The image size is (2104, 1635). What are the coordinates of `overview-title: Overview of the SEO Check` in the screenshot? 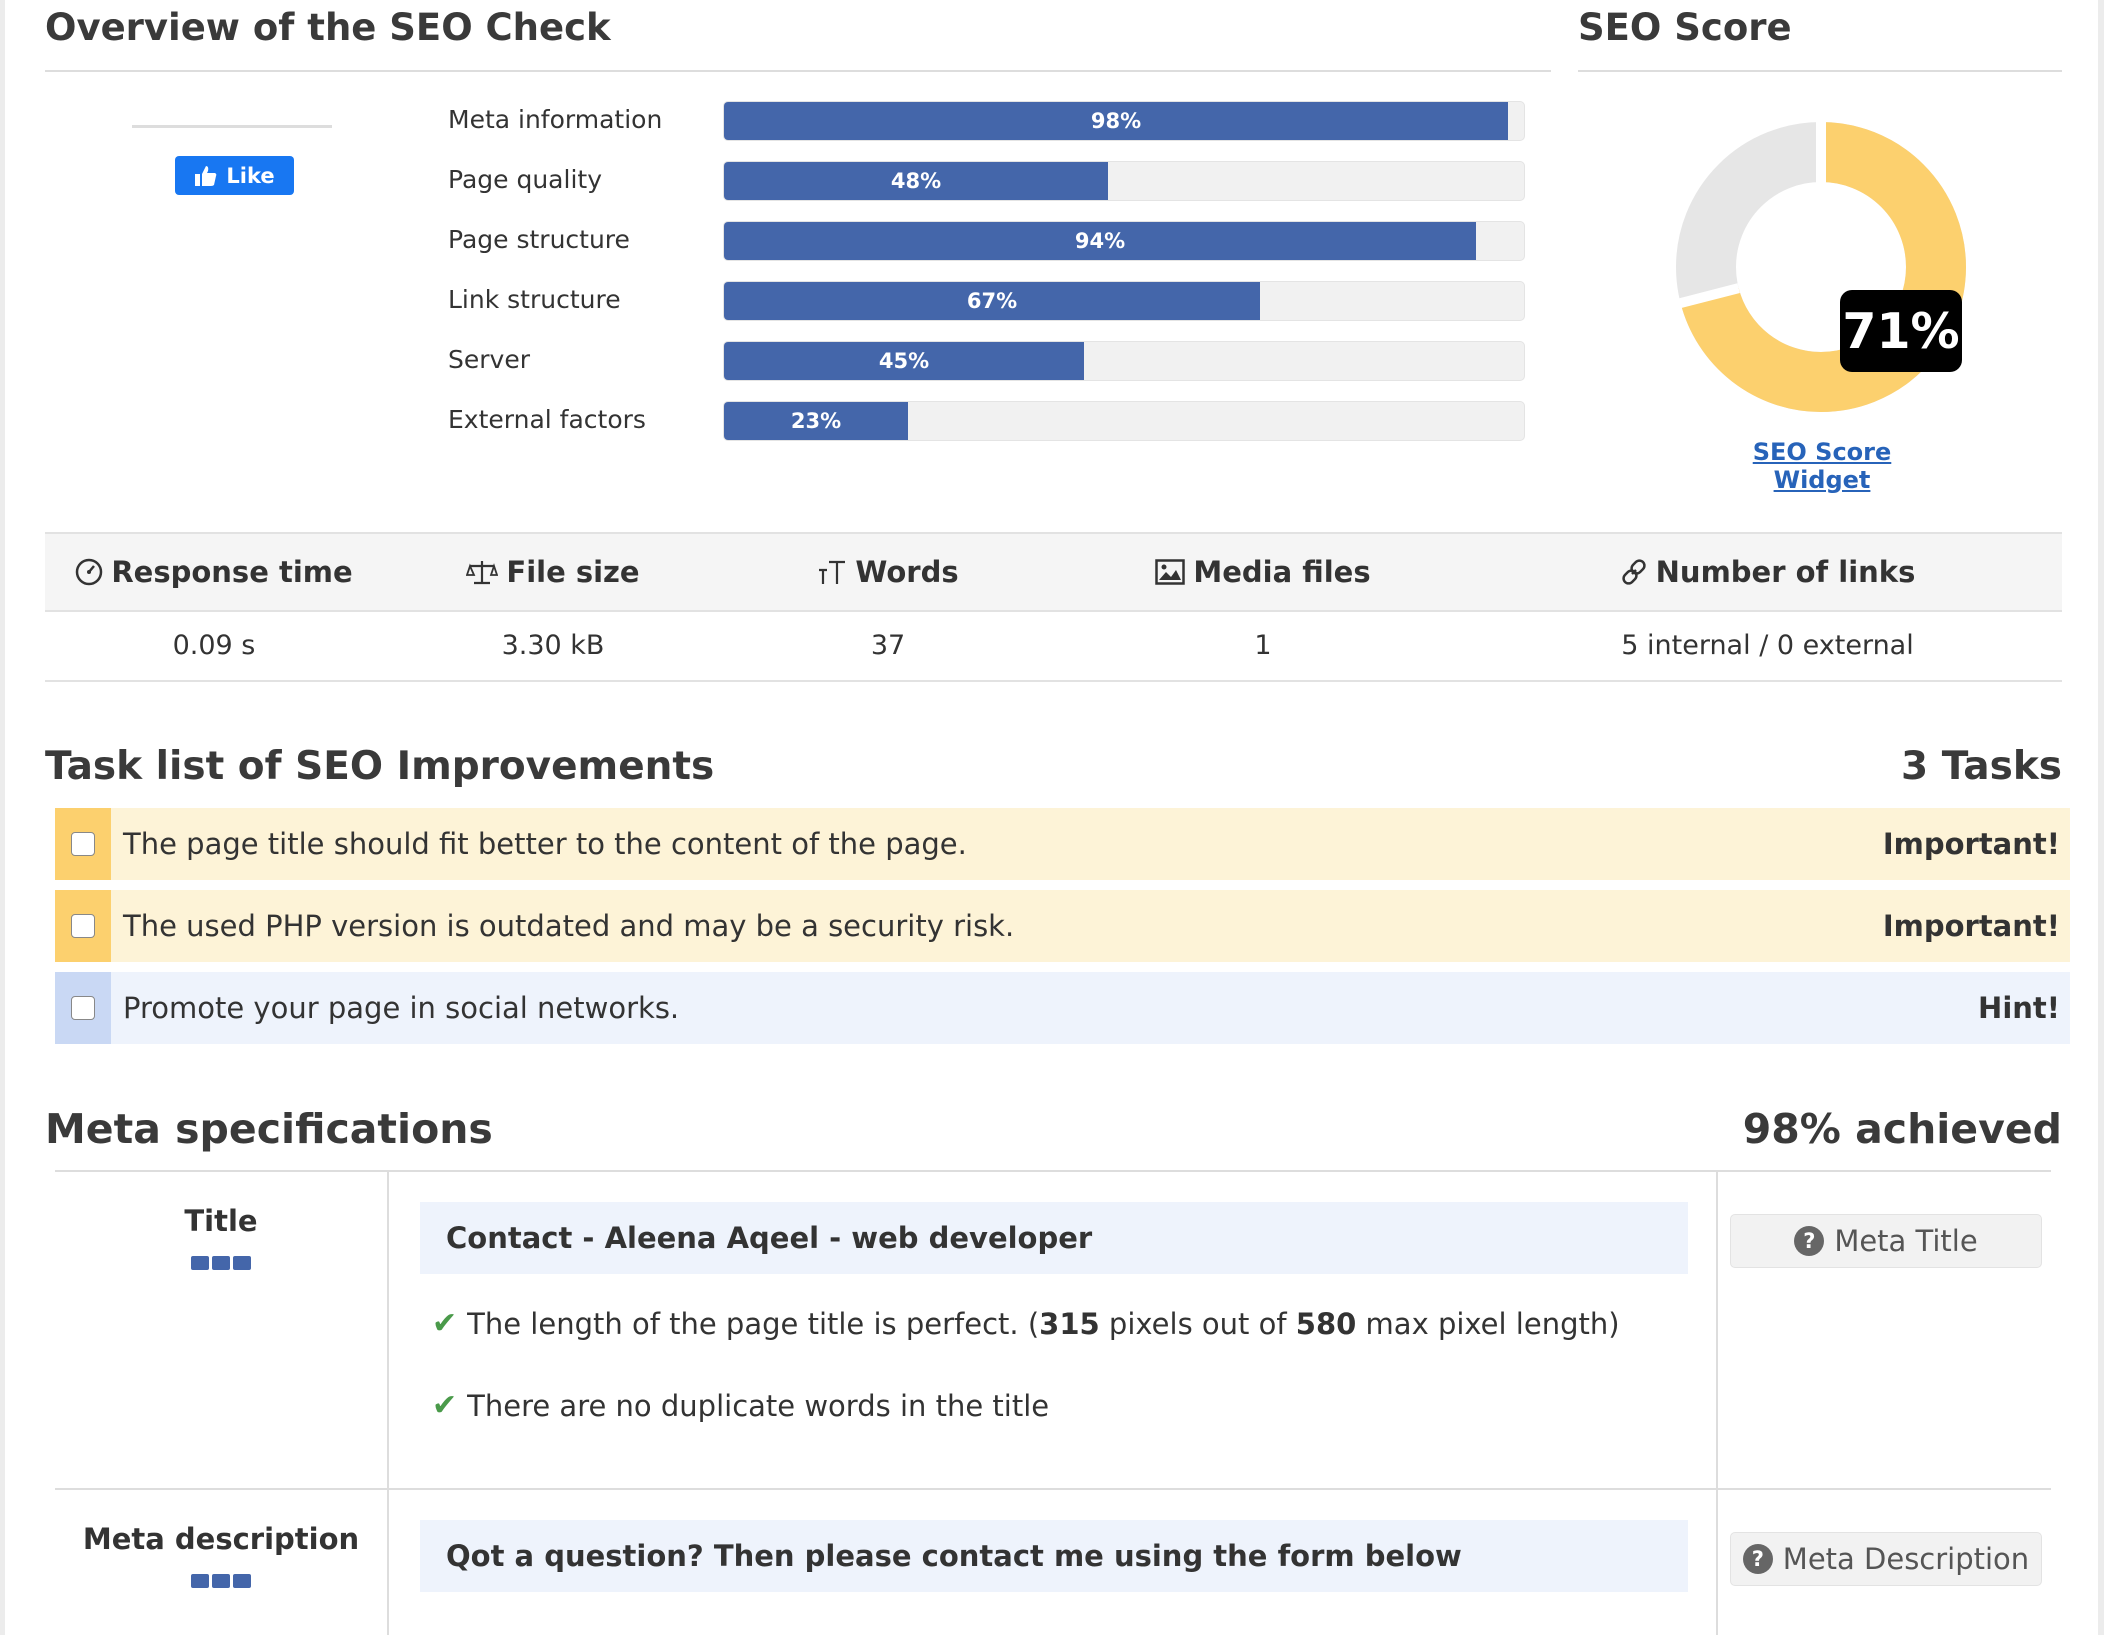 It's located at (328, 27).